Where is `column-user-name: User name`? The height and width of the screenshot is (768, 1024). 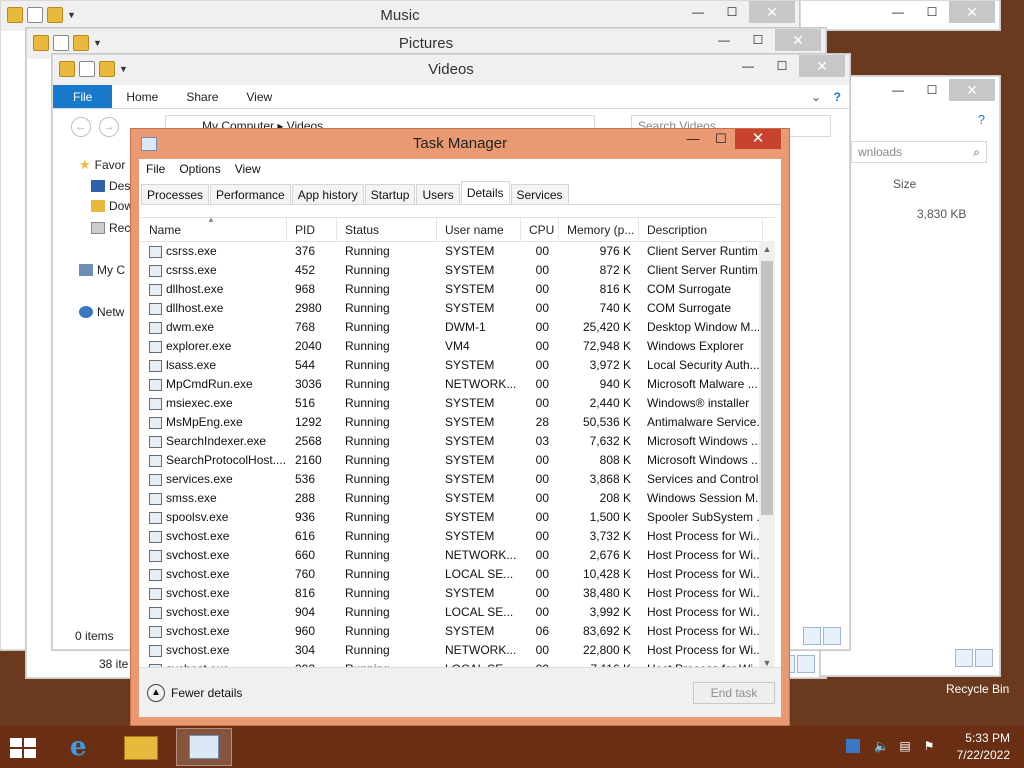
column-user-name: User name is located at coordinates (479, 229).